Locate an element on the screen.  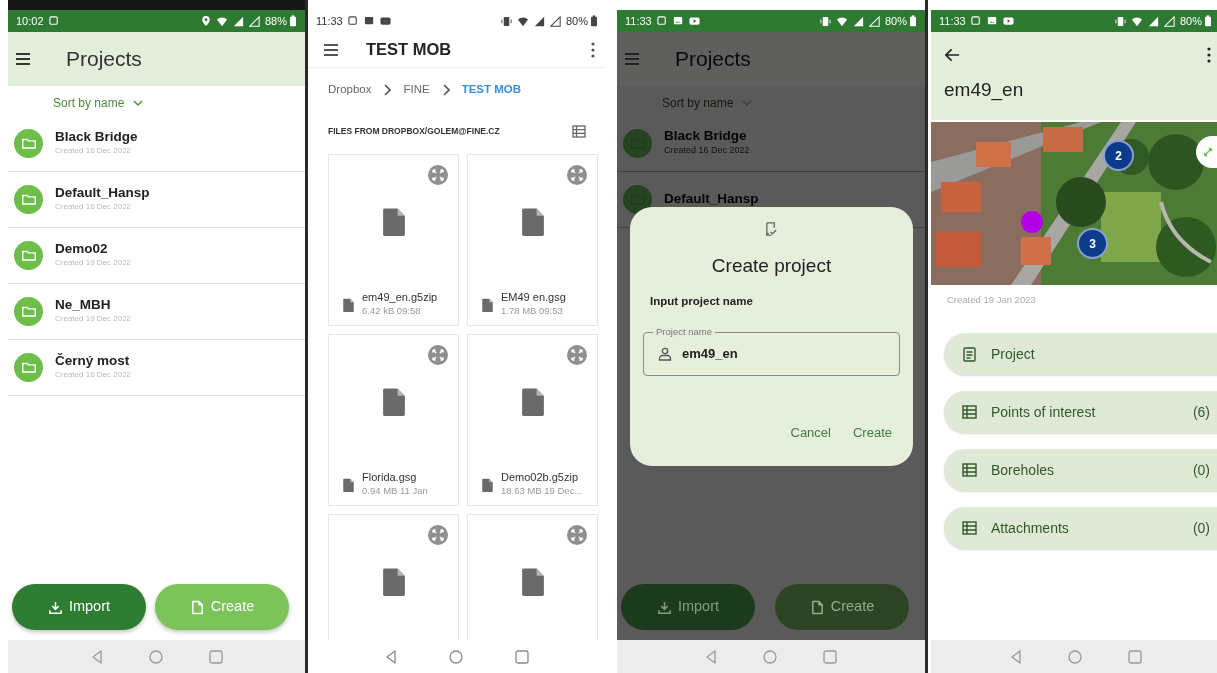
chevron-right-icon is located at coordinates (387, 90).